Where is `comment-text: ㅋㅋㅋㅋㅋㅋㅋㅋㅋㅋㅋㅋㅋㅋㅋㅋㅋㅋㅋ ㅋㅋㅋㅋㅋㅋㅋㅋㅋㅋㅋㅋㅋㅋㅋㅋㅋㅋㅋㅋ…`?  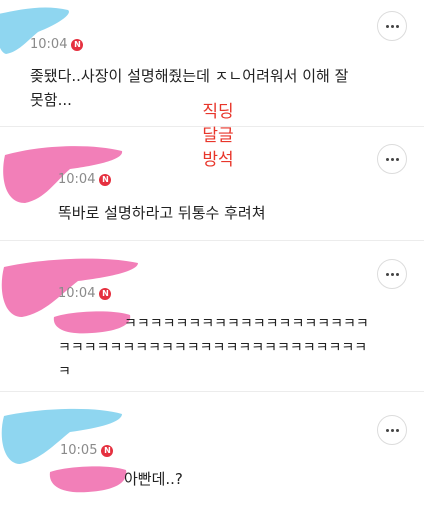 comment-text: ㅋㅋㅋㅋㅋㅋㅋㅋㅋㅋㅋㅋㅋㅋㅋㅋㅋㅋㅋ ㅋㅋㅋㅋㅋㅋㅋㅋㅋㅋㅋㅋㅋㅋㅋㅋㅋㅋㅋㅋ… is located at coordinates (213, 348).